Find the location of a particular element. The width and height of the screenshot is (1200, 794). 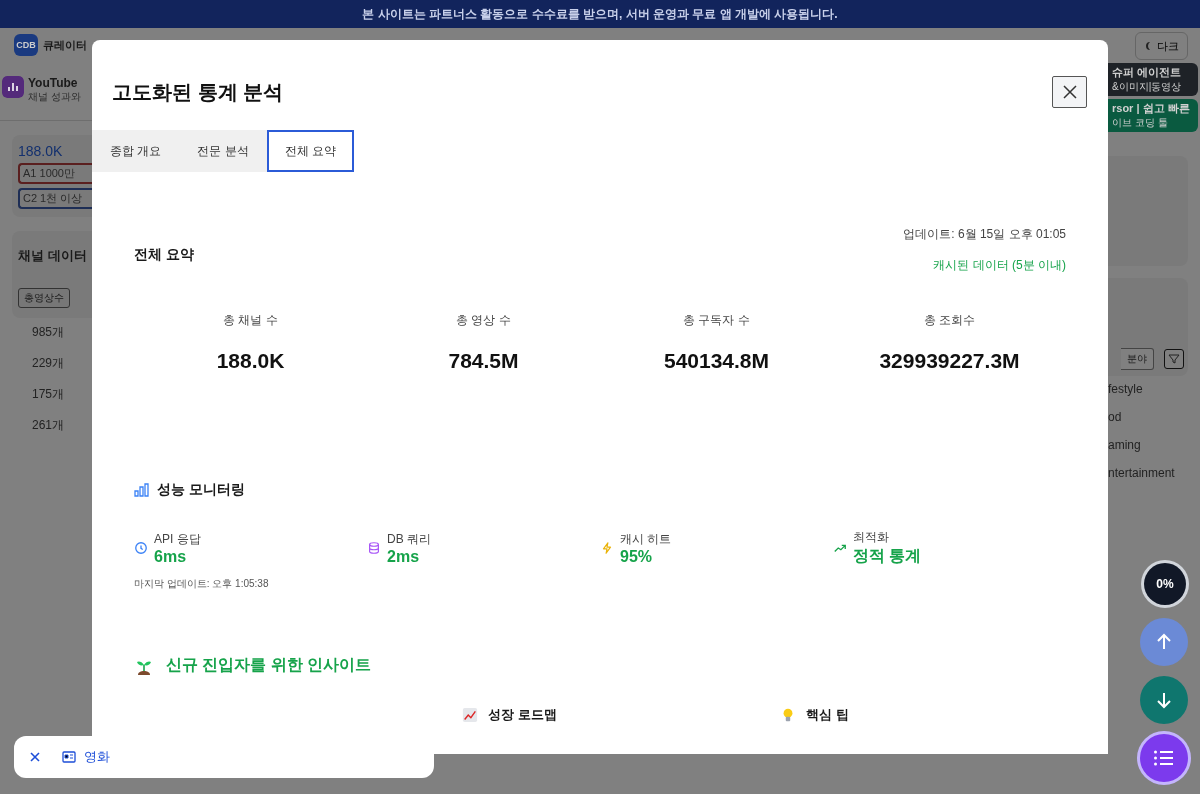

table-cell-text: od is located at coordinates (1115, 417).